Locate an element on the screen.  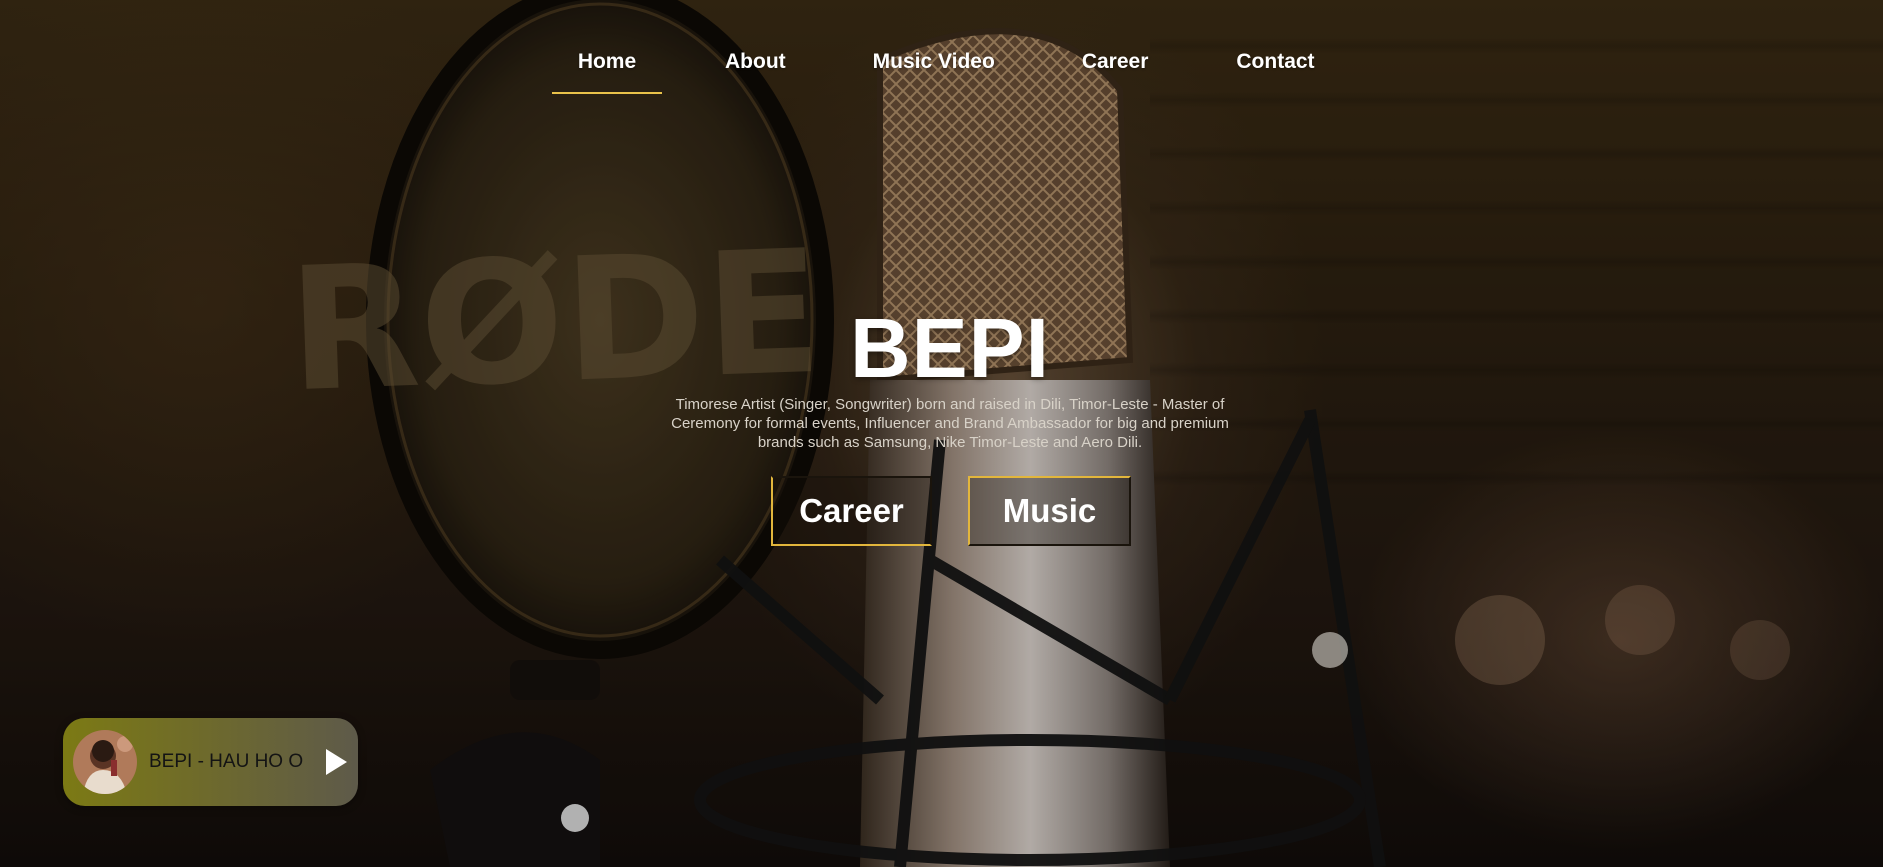
nav-item-music-video: Music Video is located at coordinates (934, 69).